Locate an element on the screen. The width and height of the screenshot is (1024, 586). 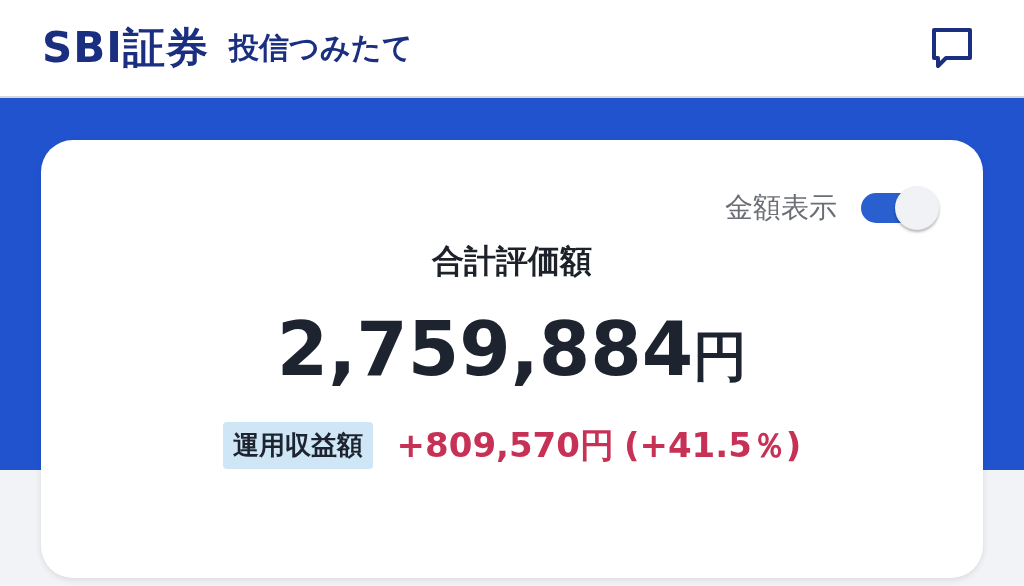
profit-percent: (+41.5％) is located at coordinates (712, 445).